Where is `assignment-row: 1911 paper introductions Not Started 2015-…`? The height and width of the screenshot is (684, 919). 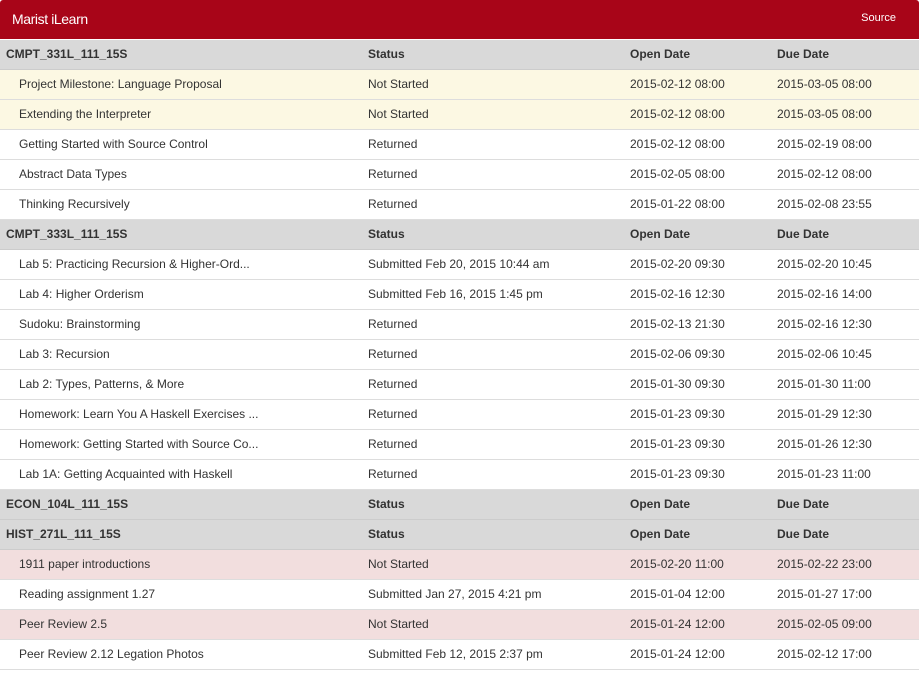 assignment-row: 1911 paper introductions Not Started 2015-… is located at coordinates (459, 565).